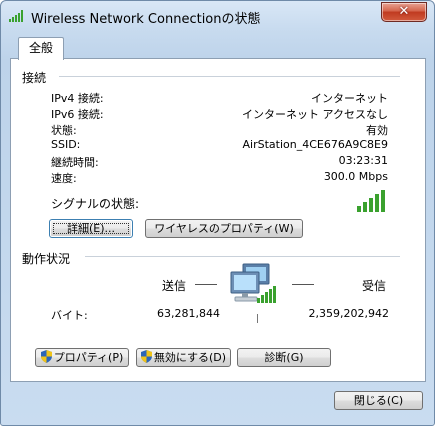  I want to click on window-close-button: ✕, so click(404, 12).